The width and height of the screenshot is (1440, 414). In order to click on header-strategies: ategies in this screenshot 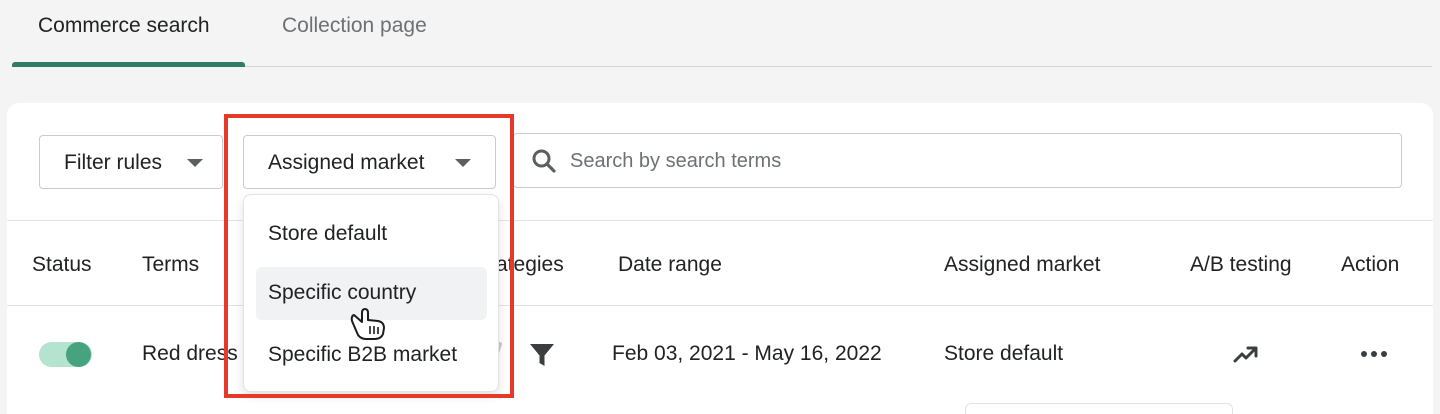, I will do `click(530, 264)`.